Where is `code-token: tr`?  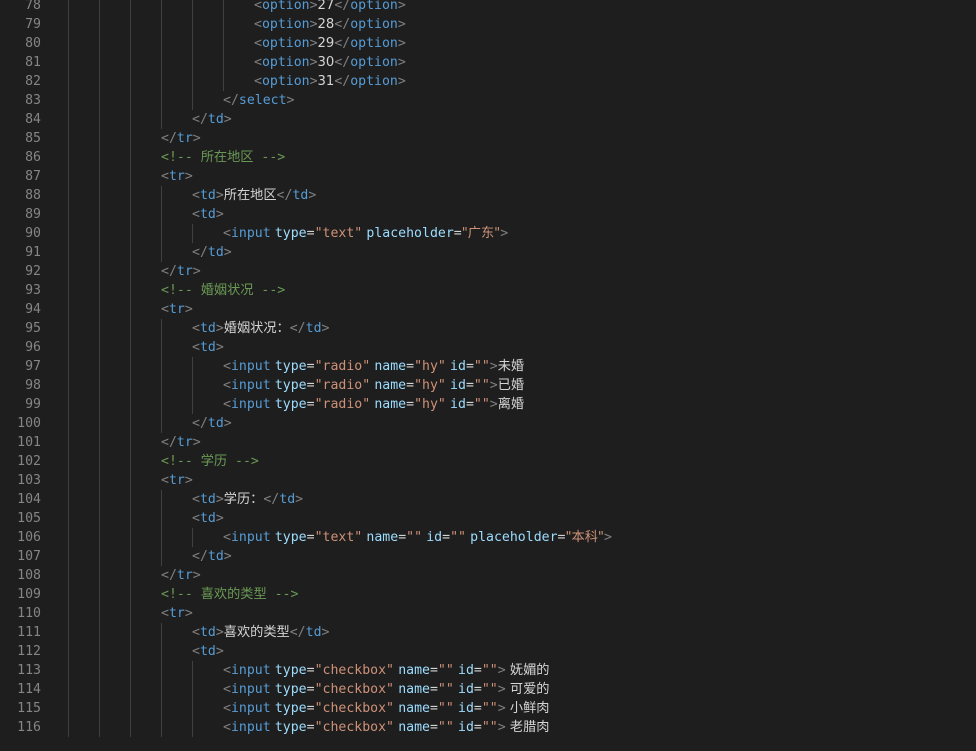
code-token: tr is located at coordinates (184, 138).